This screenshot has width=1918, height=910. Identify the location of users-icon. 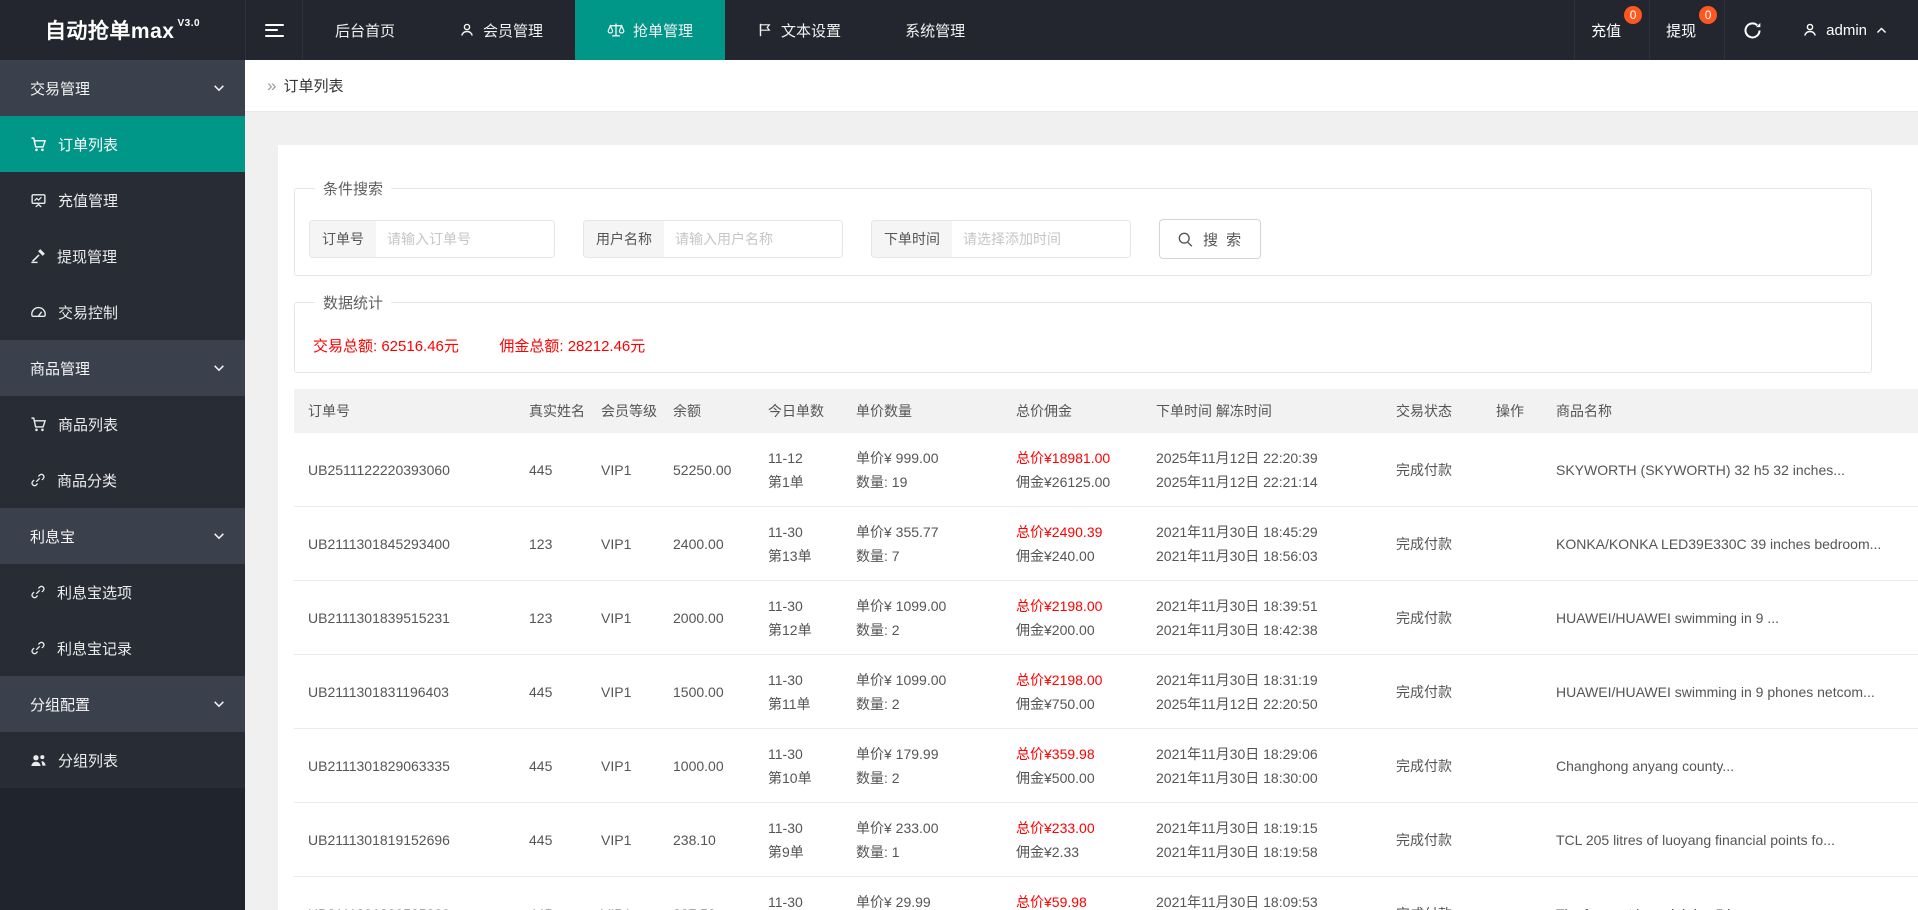
(38, 760).